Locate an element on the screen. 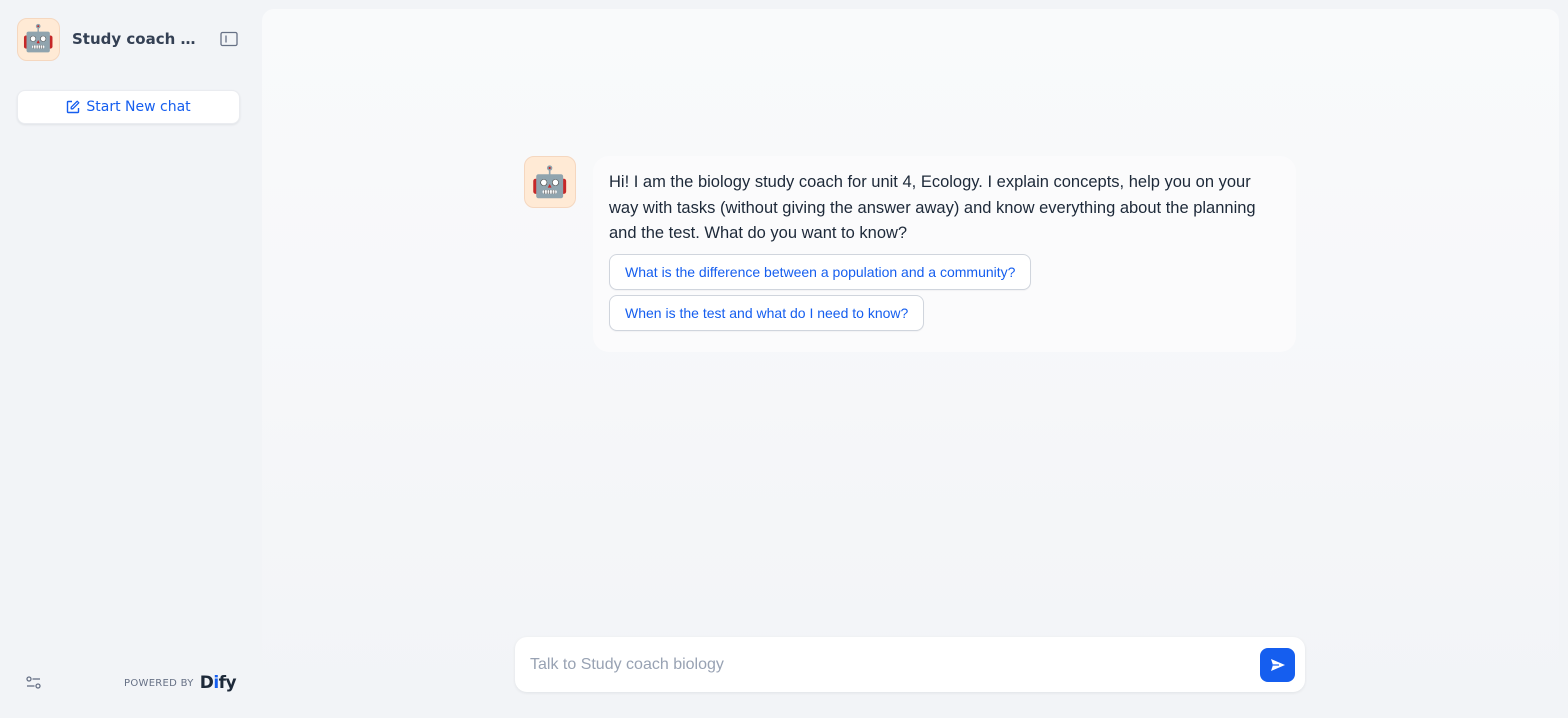 The width and height of the screenshot is (1568, 718). settings-button is located at coordinates (34, 683).